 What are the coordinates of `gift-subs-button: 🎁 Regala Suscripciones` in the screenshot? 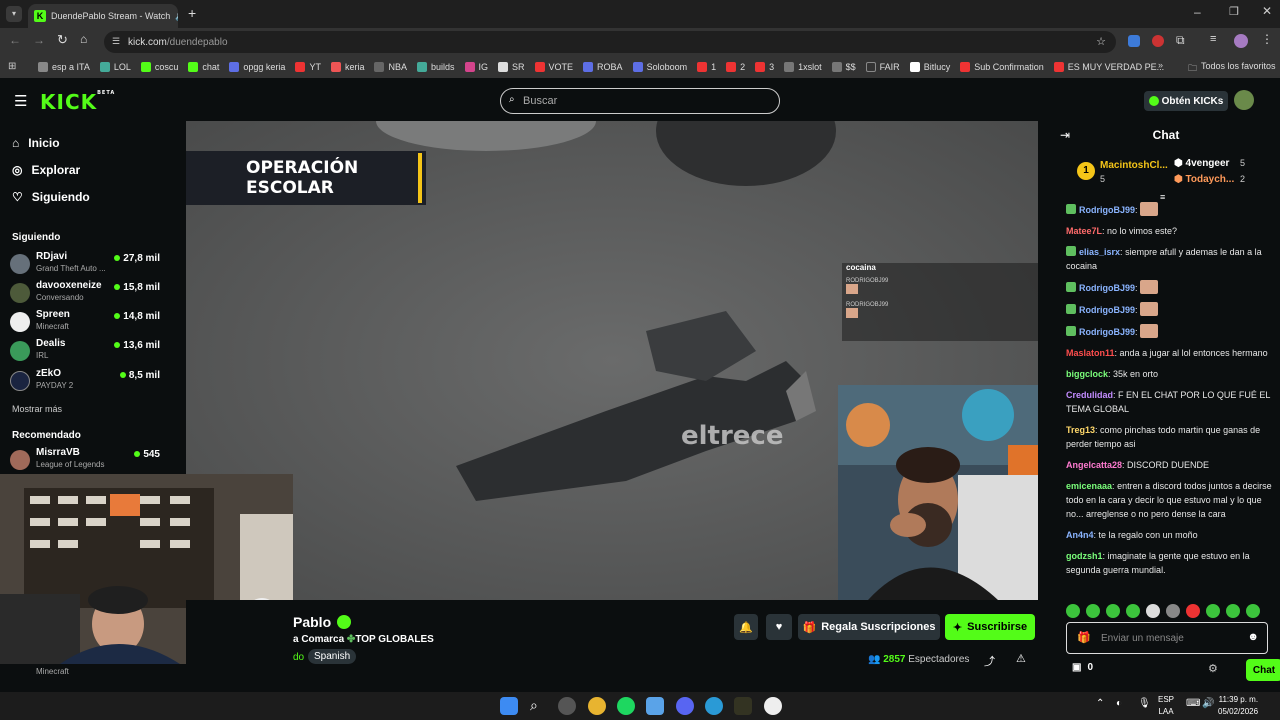 It's located at (869, 627).